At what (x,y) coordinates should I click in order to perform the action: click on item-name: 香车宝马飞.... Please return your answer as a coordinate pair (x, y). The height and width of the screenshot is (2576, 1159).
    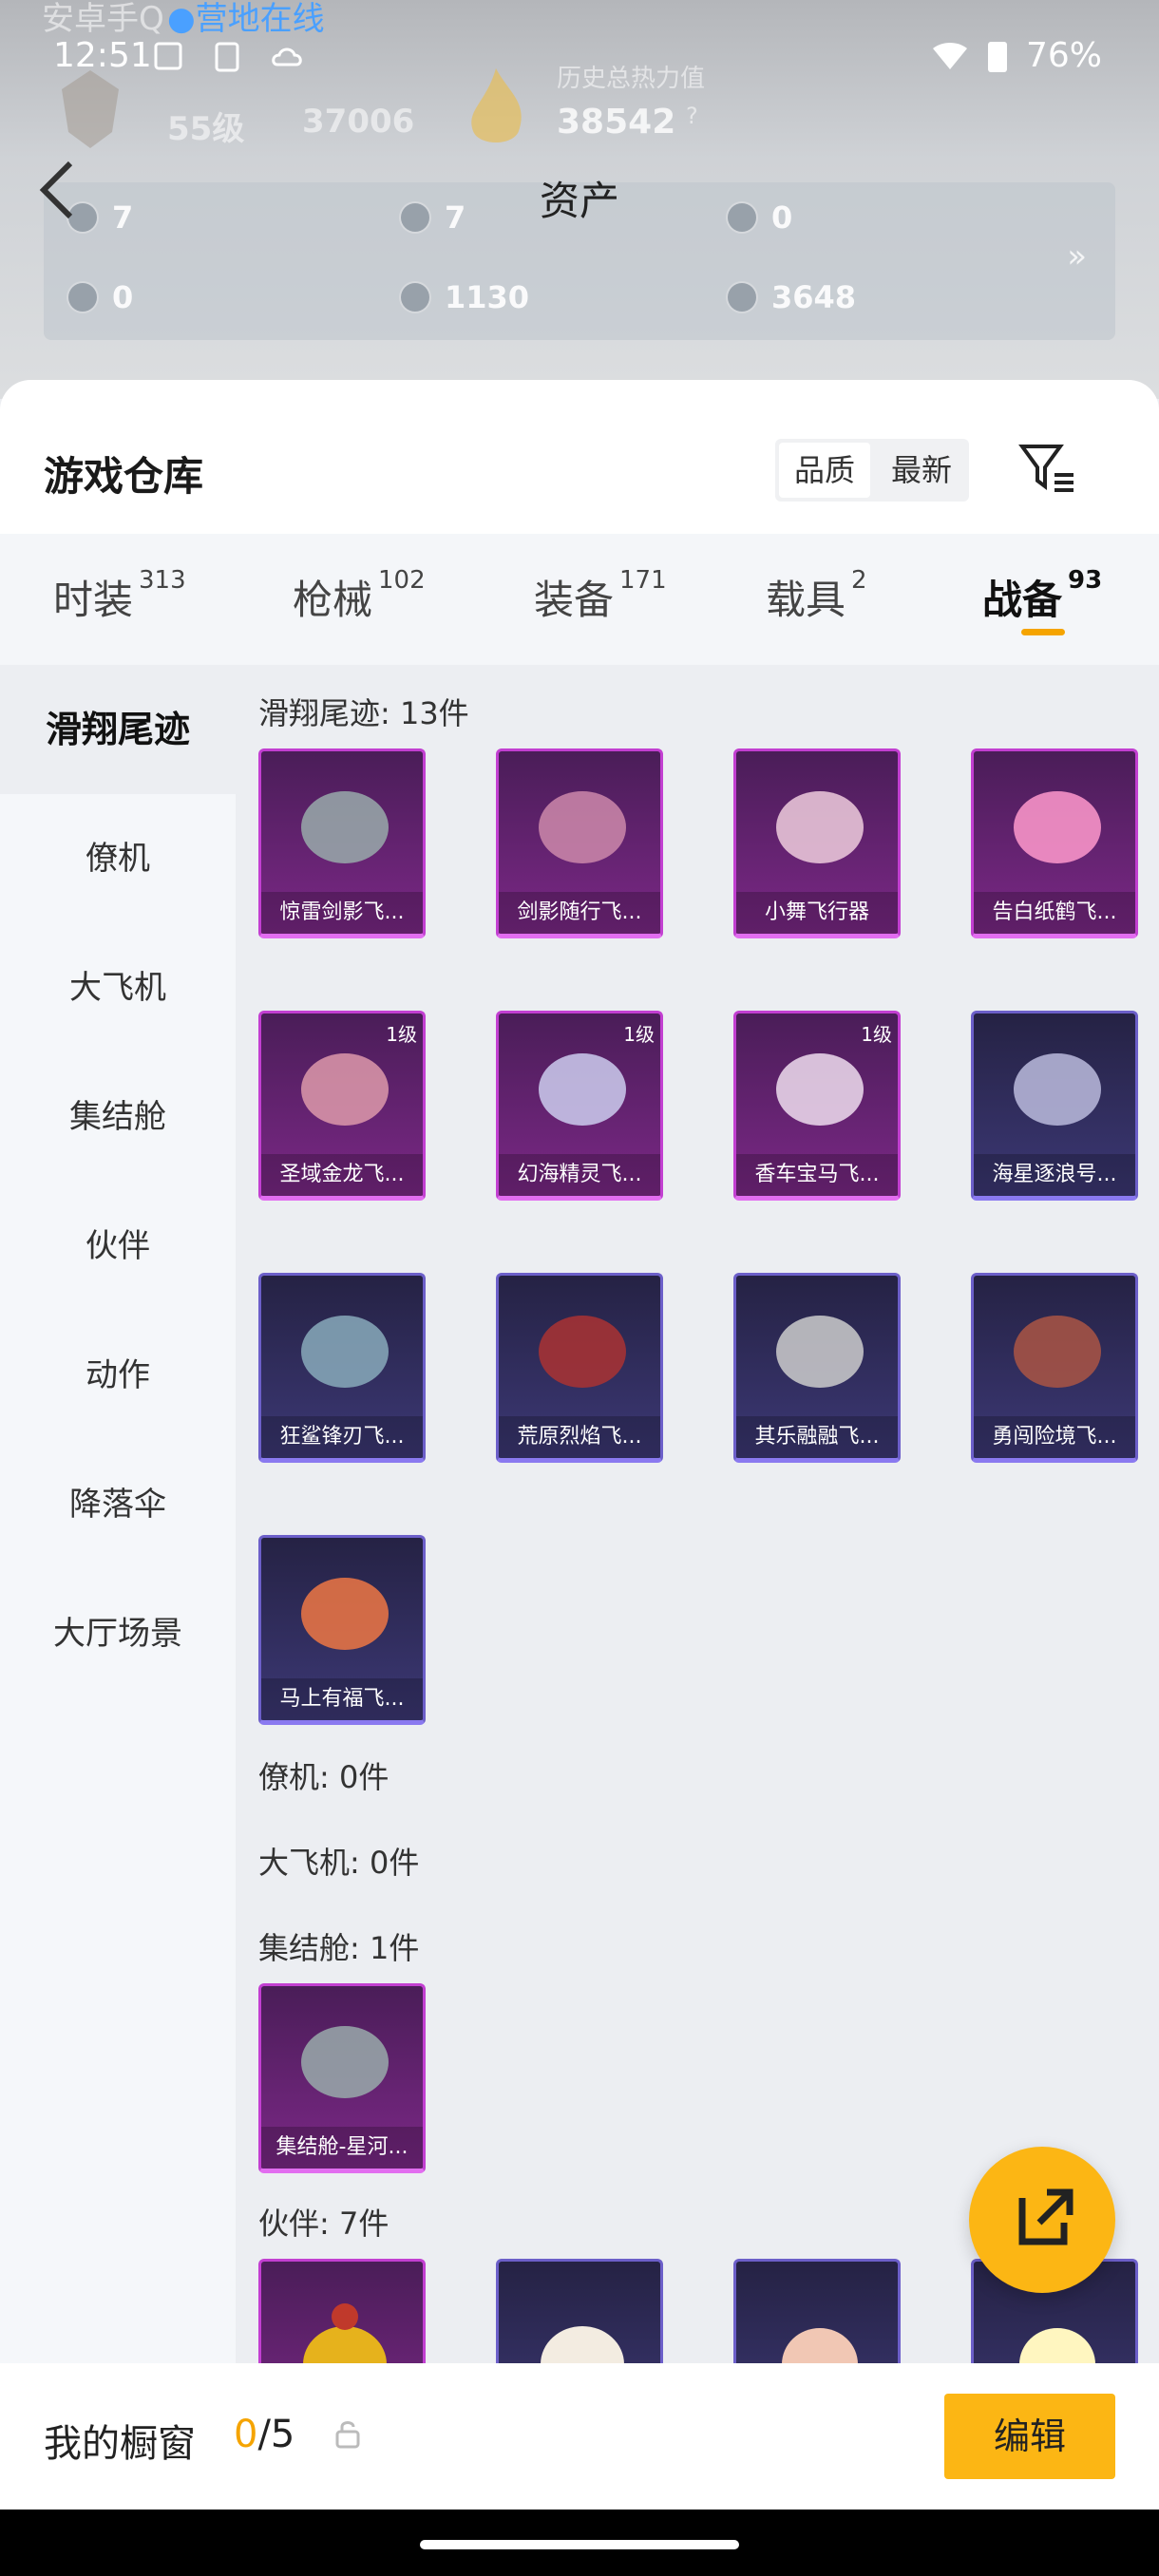
    Looking at the image, I should click on (817, 1175).